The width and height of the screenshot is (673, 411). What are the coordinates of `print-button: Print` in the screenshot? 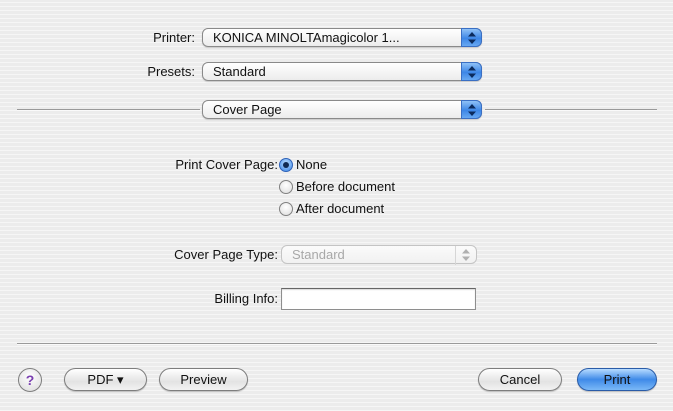 It's located at (617, 379).